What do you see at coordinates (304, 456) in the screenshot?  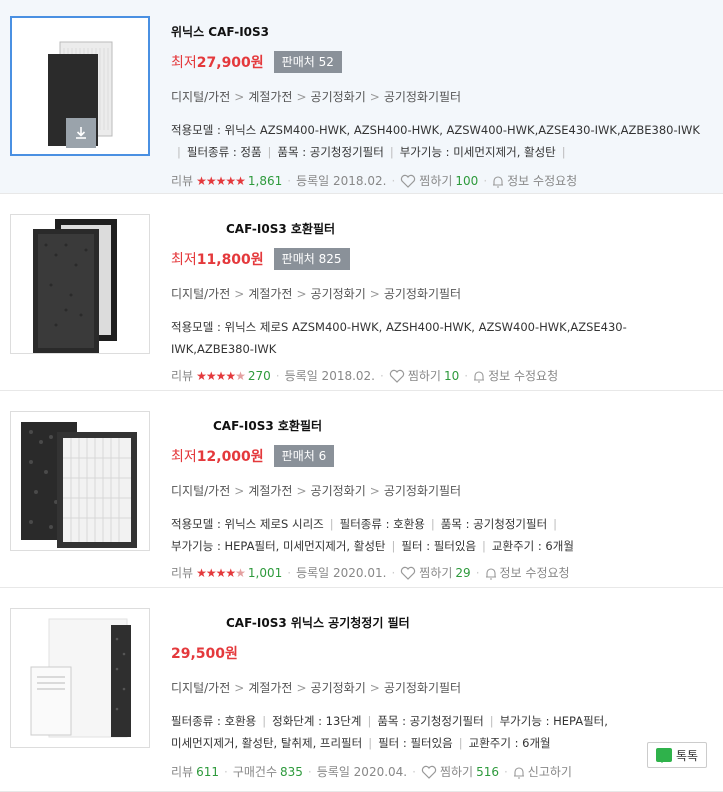 I see `seller-count-button: 판매처 6` at bounding box center [304, 456].